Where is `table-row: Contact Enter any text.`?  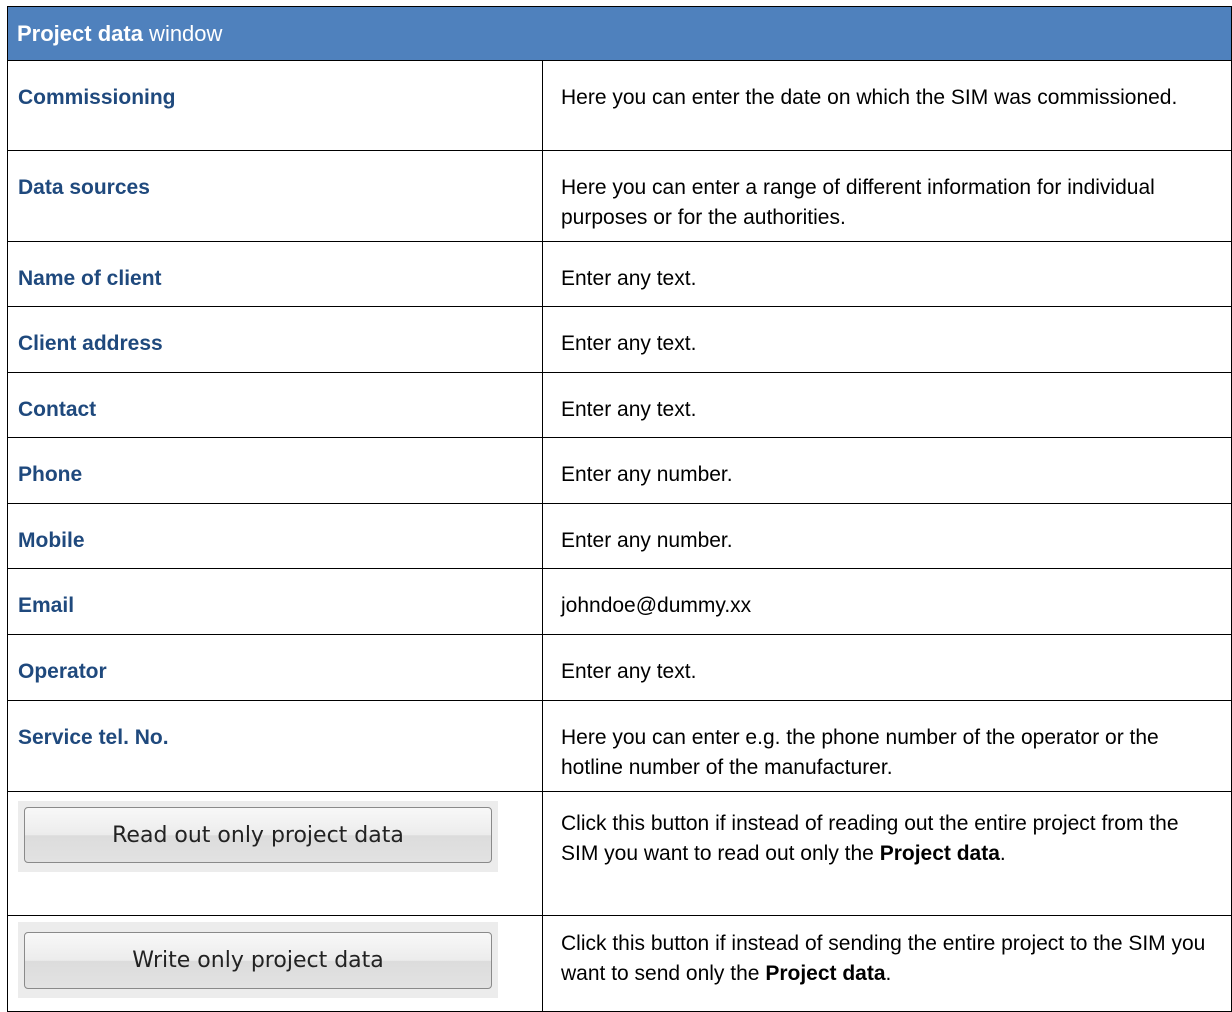
table-row: Contact Enter any text. is located at coordinates (619, 405).